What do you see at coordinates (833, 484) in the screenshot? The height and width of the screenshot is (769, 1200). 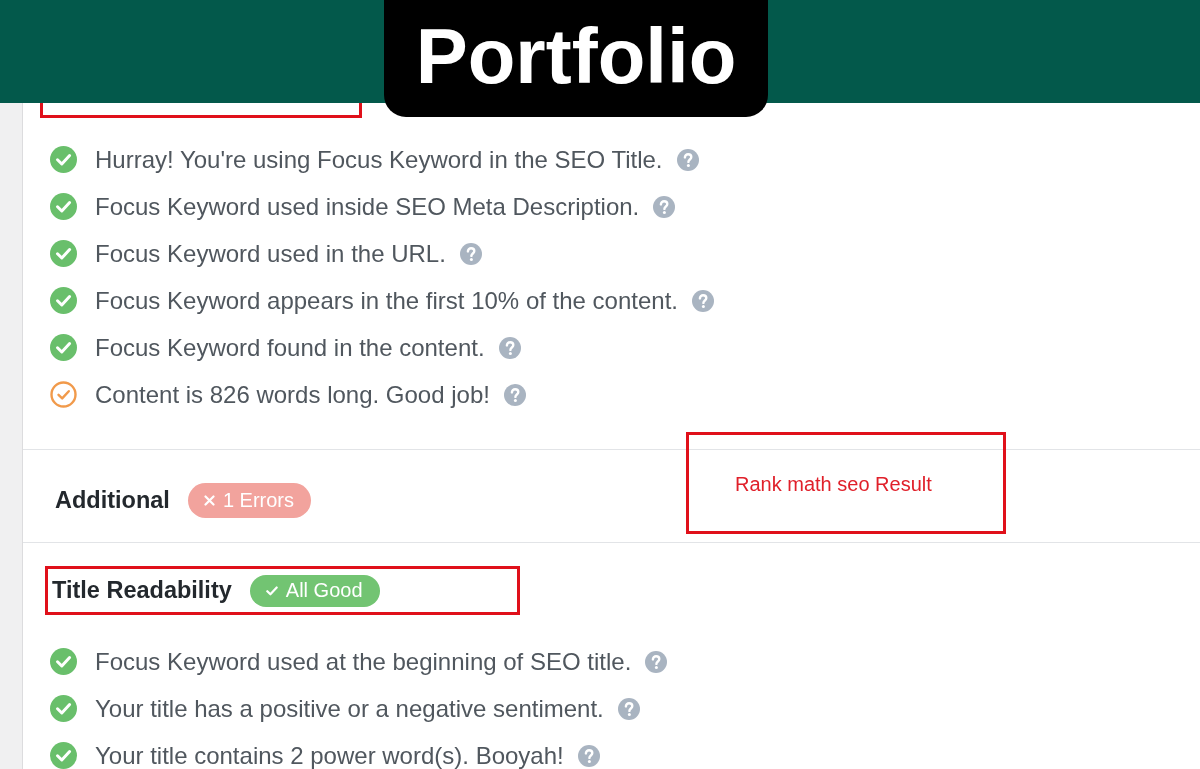 I see `callout-text: Rank math seo Result` at bounding box center [833, 484].